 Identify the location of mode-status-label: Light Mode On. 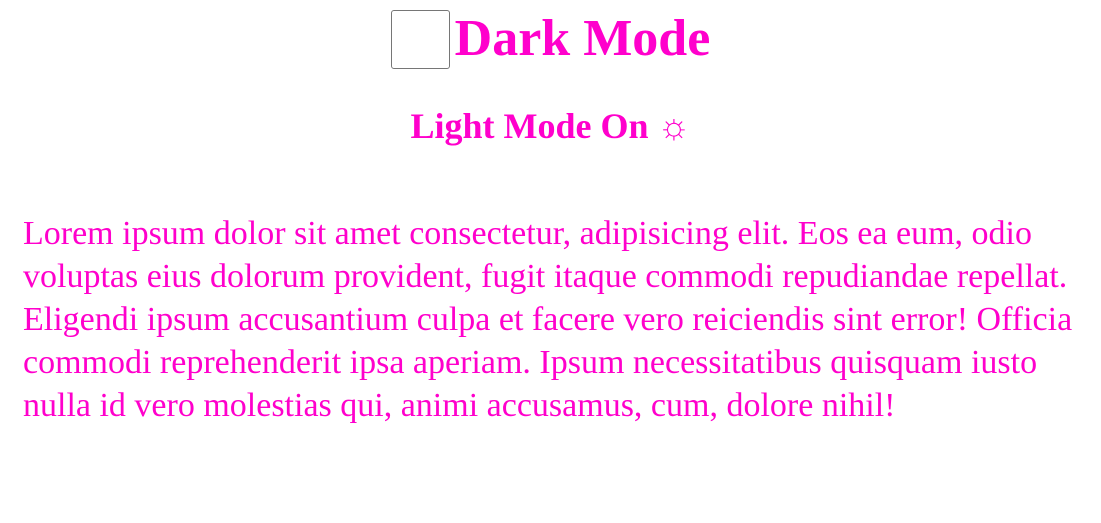
(529, 126).